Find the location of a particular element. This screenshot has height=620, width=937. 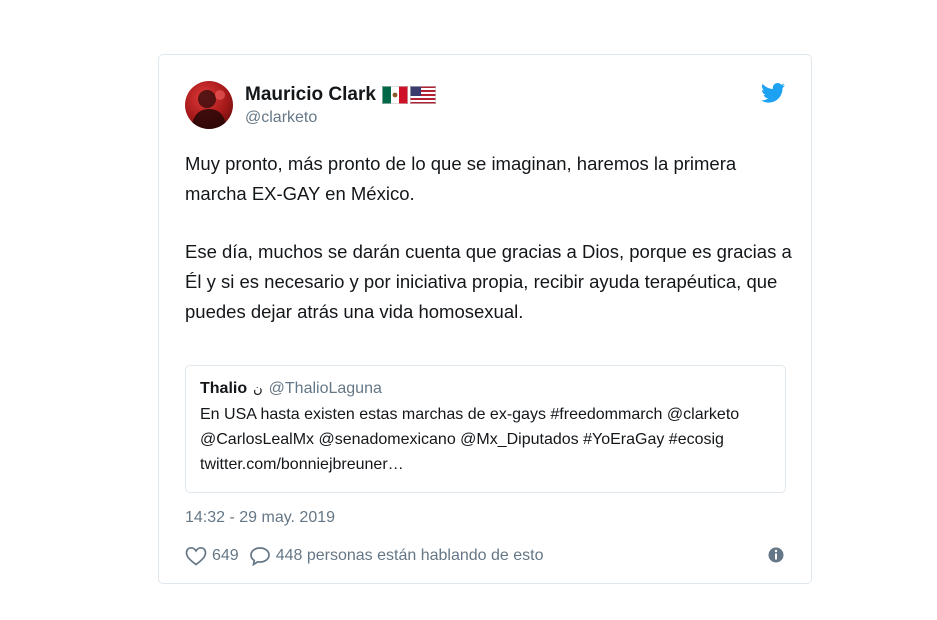

like-button: 649 is located at coordinates (212, 556).